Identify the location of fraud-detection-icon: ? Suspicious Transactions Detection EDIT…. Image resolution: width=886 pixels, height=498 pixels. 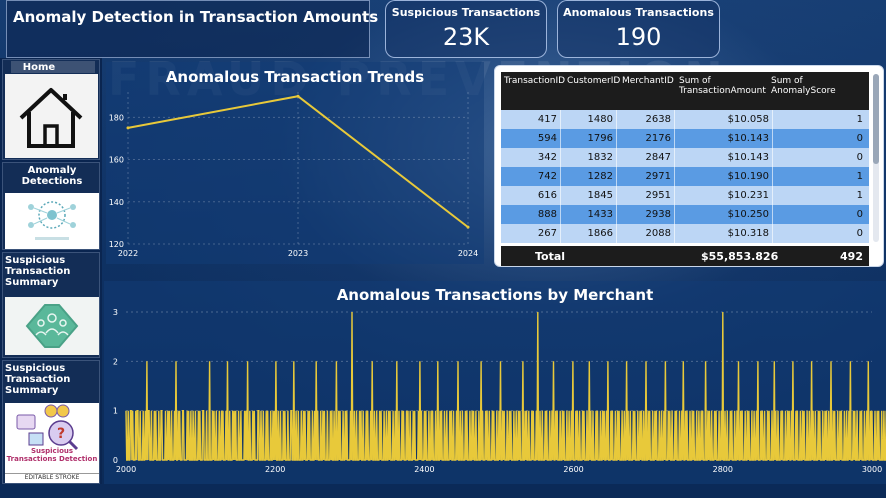
(52, 443).